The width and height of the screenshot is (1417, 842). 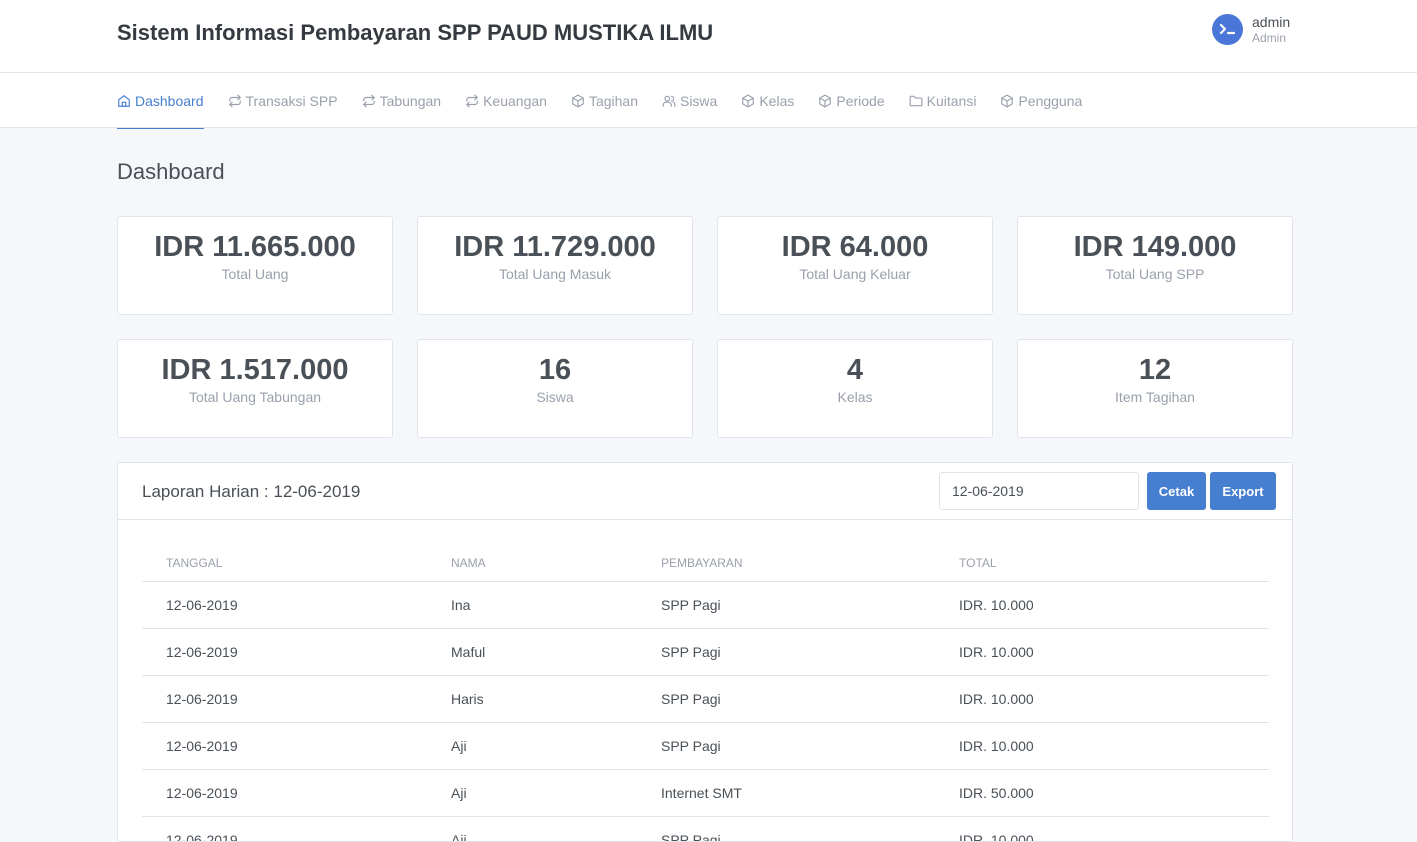 I want to click on user-menu: admin Admin, so click(x=1251, y=29).